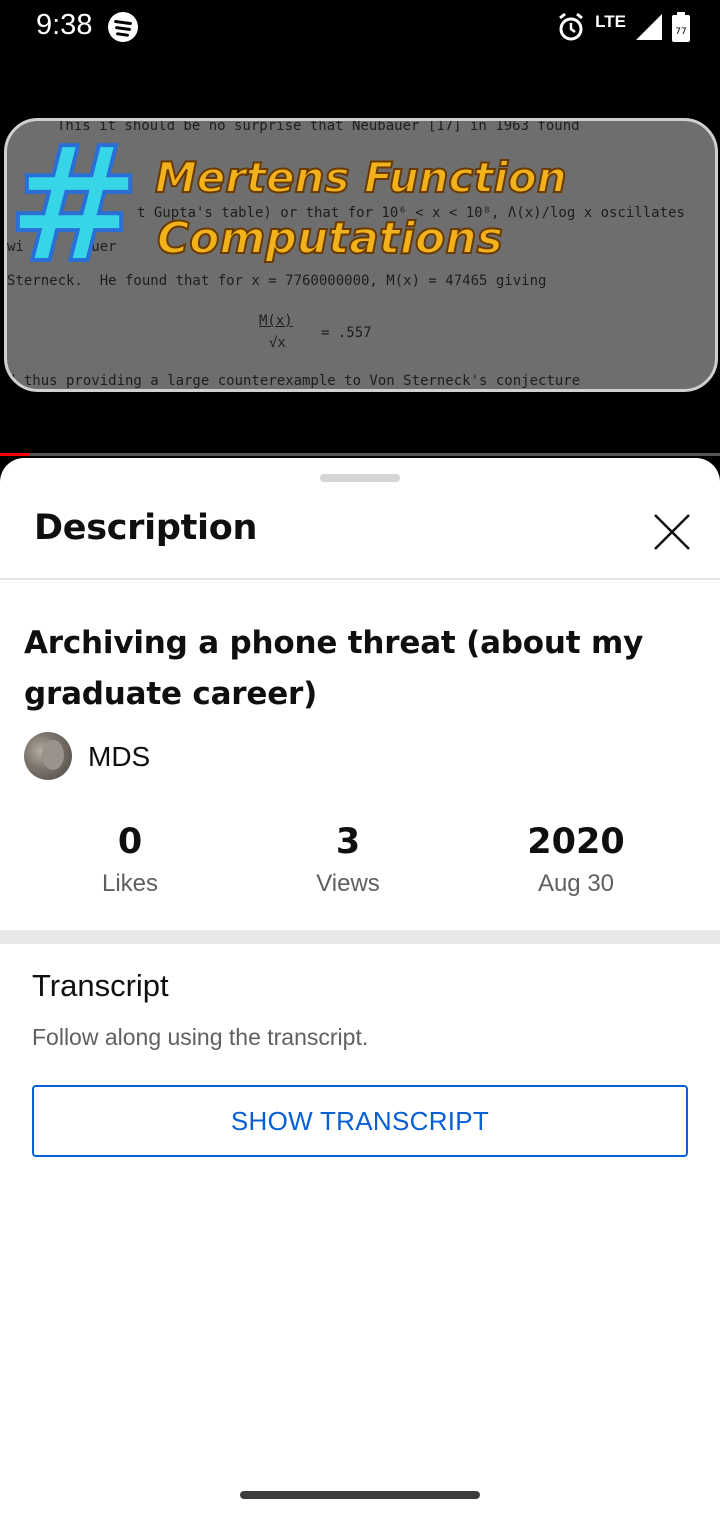 This screenshot has width=720, height=1520. What do you see at coordinates (119, 757) in the screenshot?
I see `channel-name: MDS` at bounding box center [119, 757].